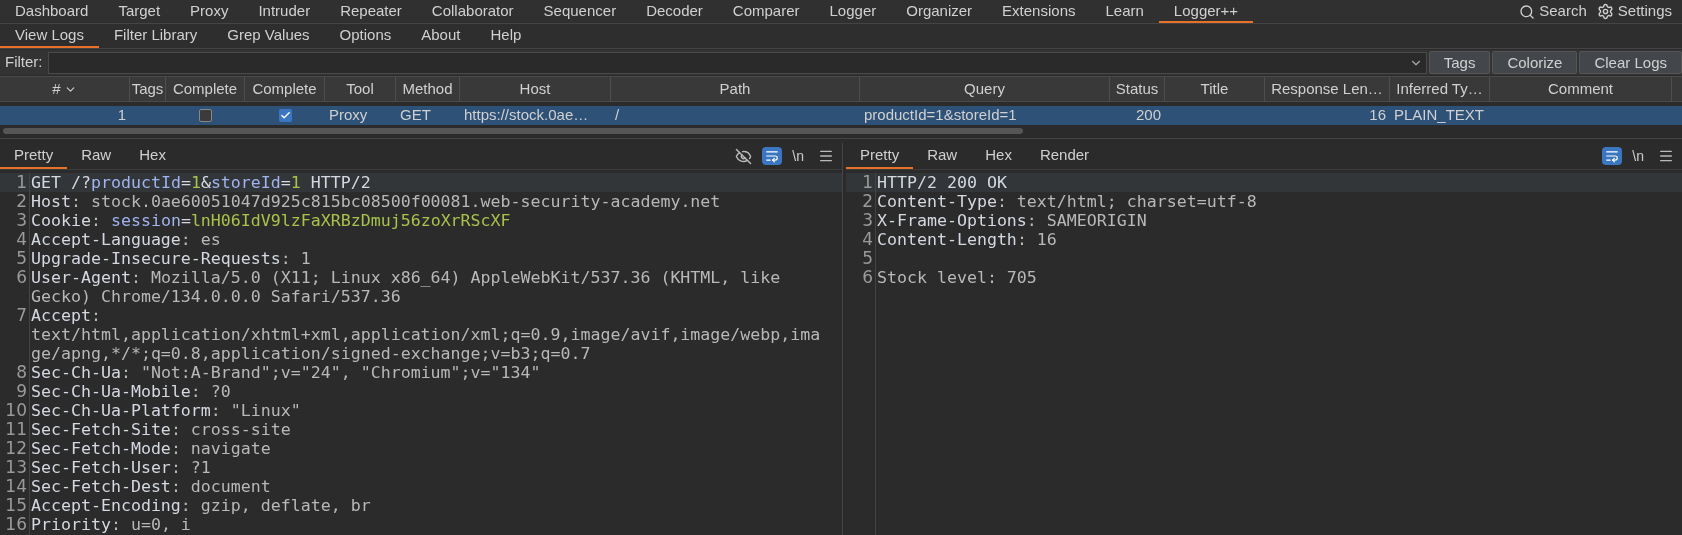 The height and width of the screenshot is (535, 1682). What do you see at coordinates (674, 11) in the screenshot?
I see `main-tab: Decoder` at bounding box center [674, 11].